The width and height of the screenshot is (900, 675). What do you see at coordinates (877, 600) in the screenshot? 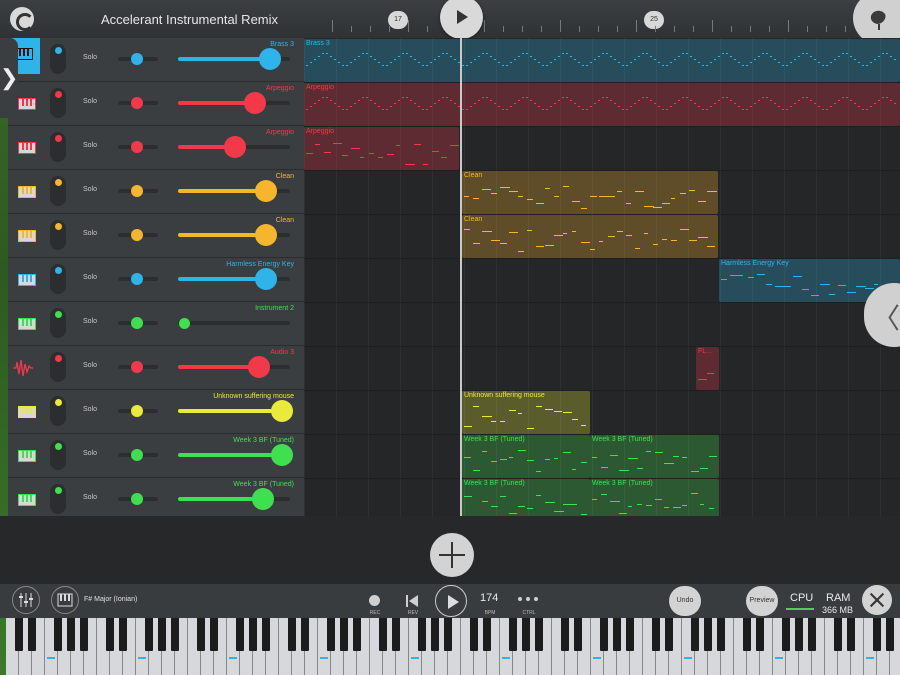
I see `close-icon` at bounding box center [877, 600].